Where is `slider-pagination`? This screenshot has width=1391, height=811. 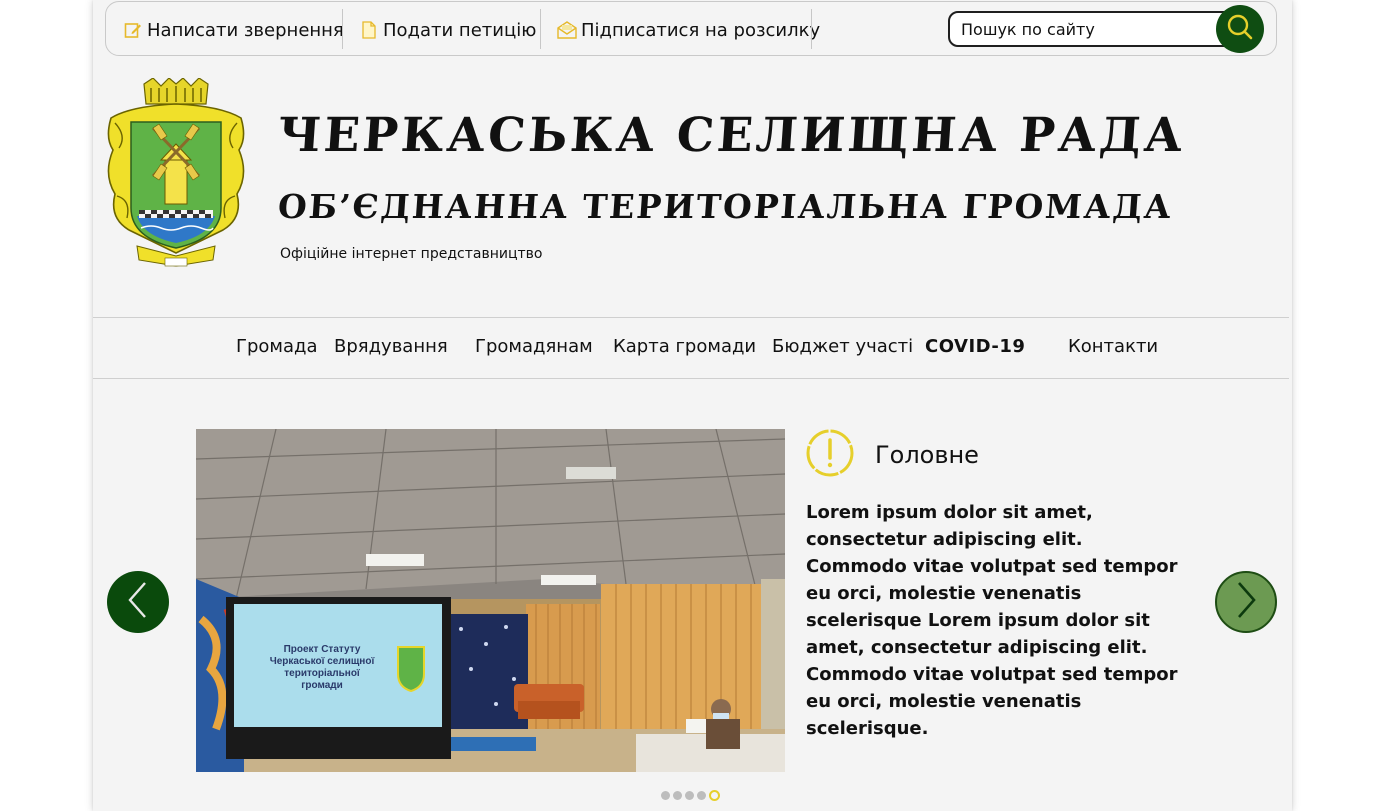
slider-pagination is located at coordinates (690, 795).